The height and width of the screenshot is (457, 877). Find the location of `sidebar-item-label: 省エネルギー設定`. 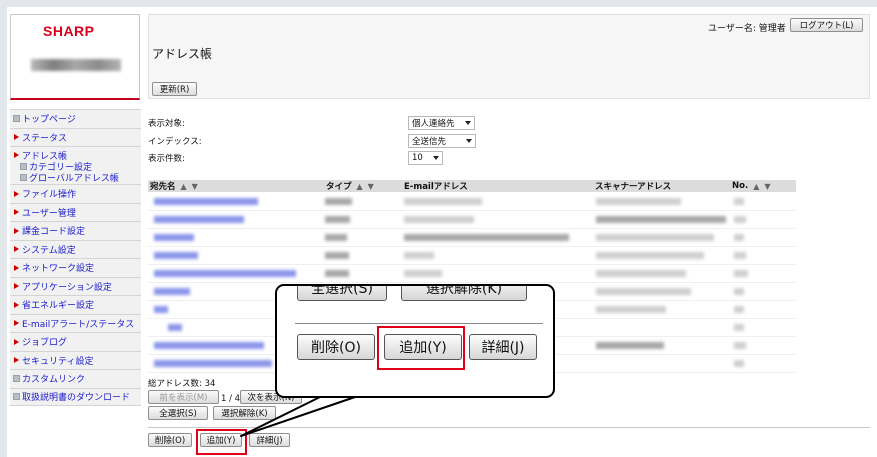

sidebar-item-label: 省エネルギー設定 is located at coordinates (58, 306).